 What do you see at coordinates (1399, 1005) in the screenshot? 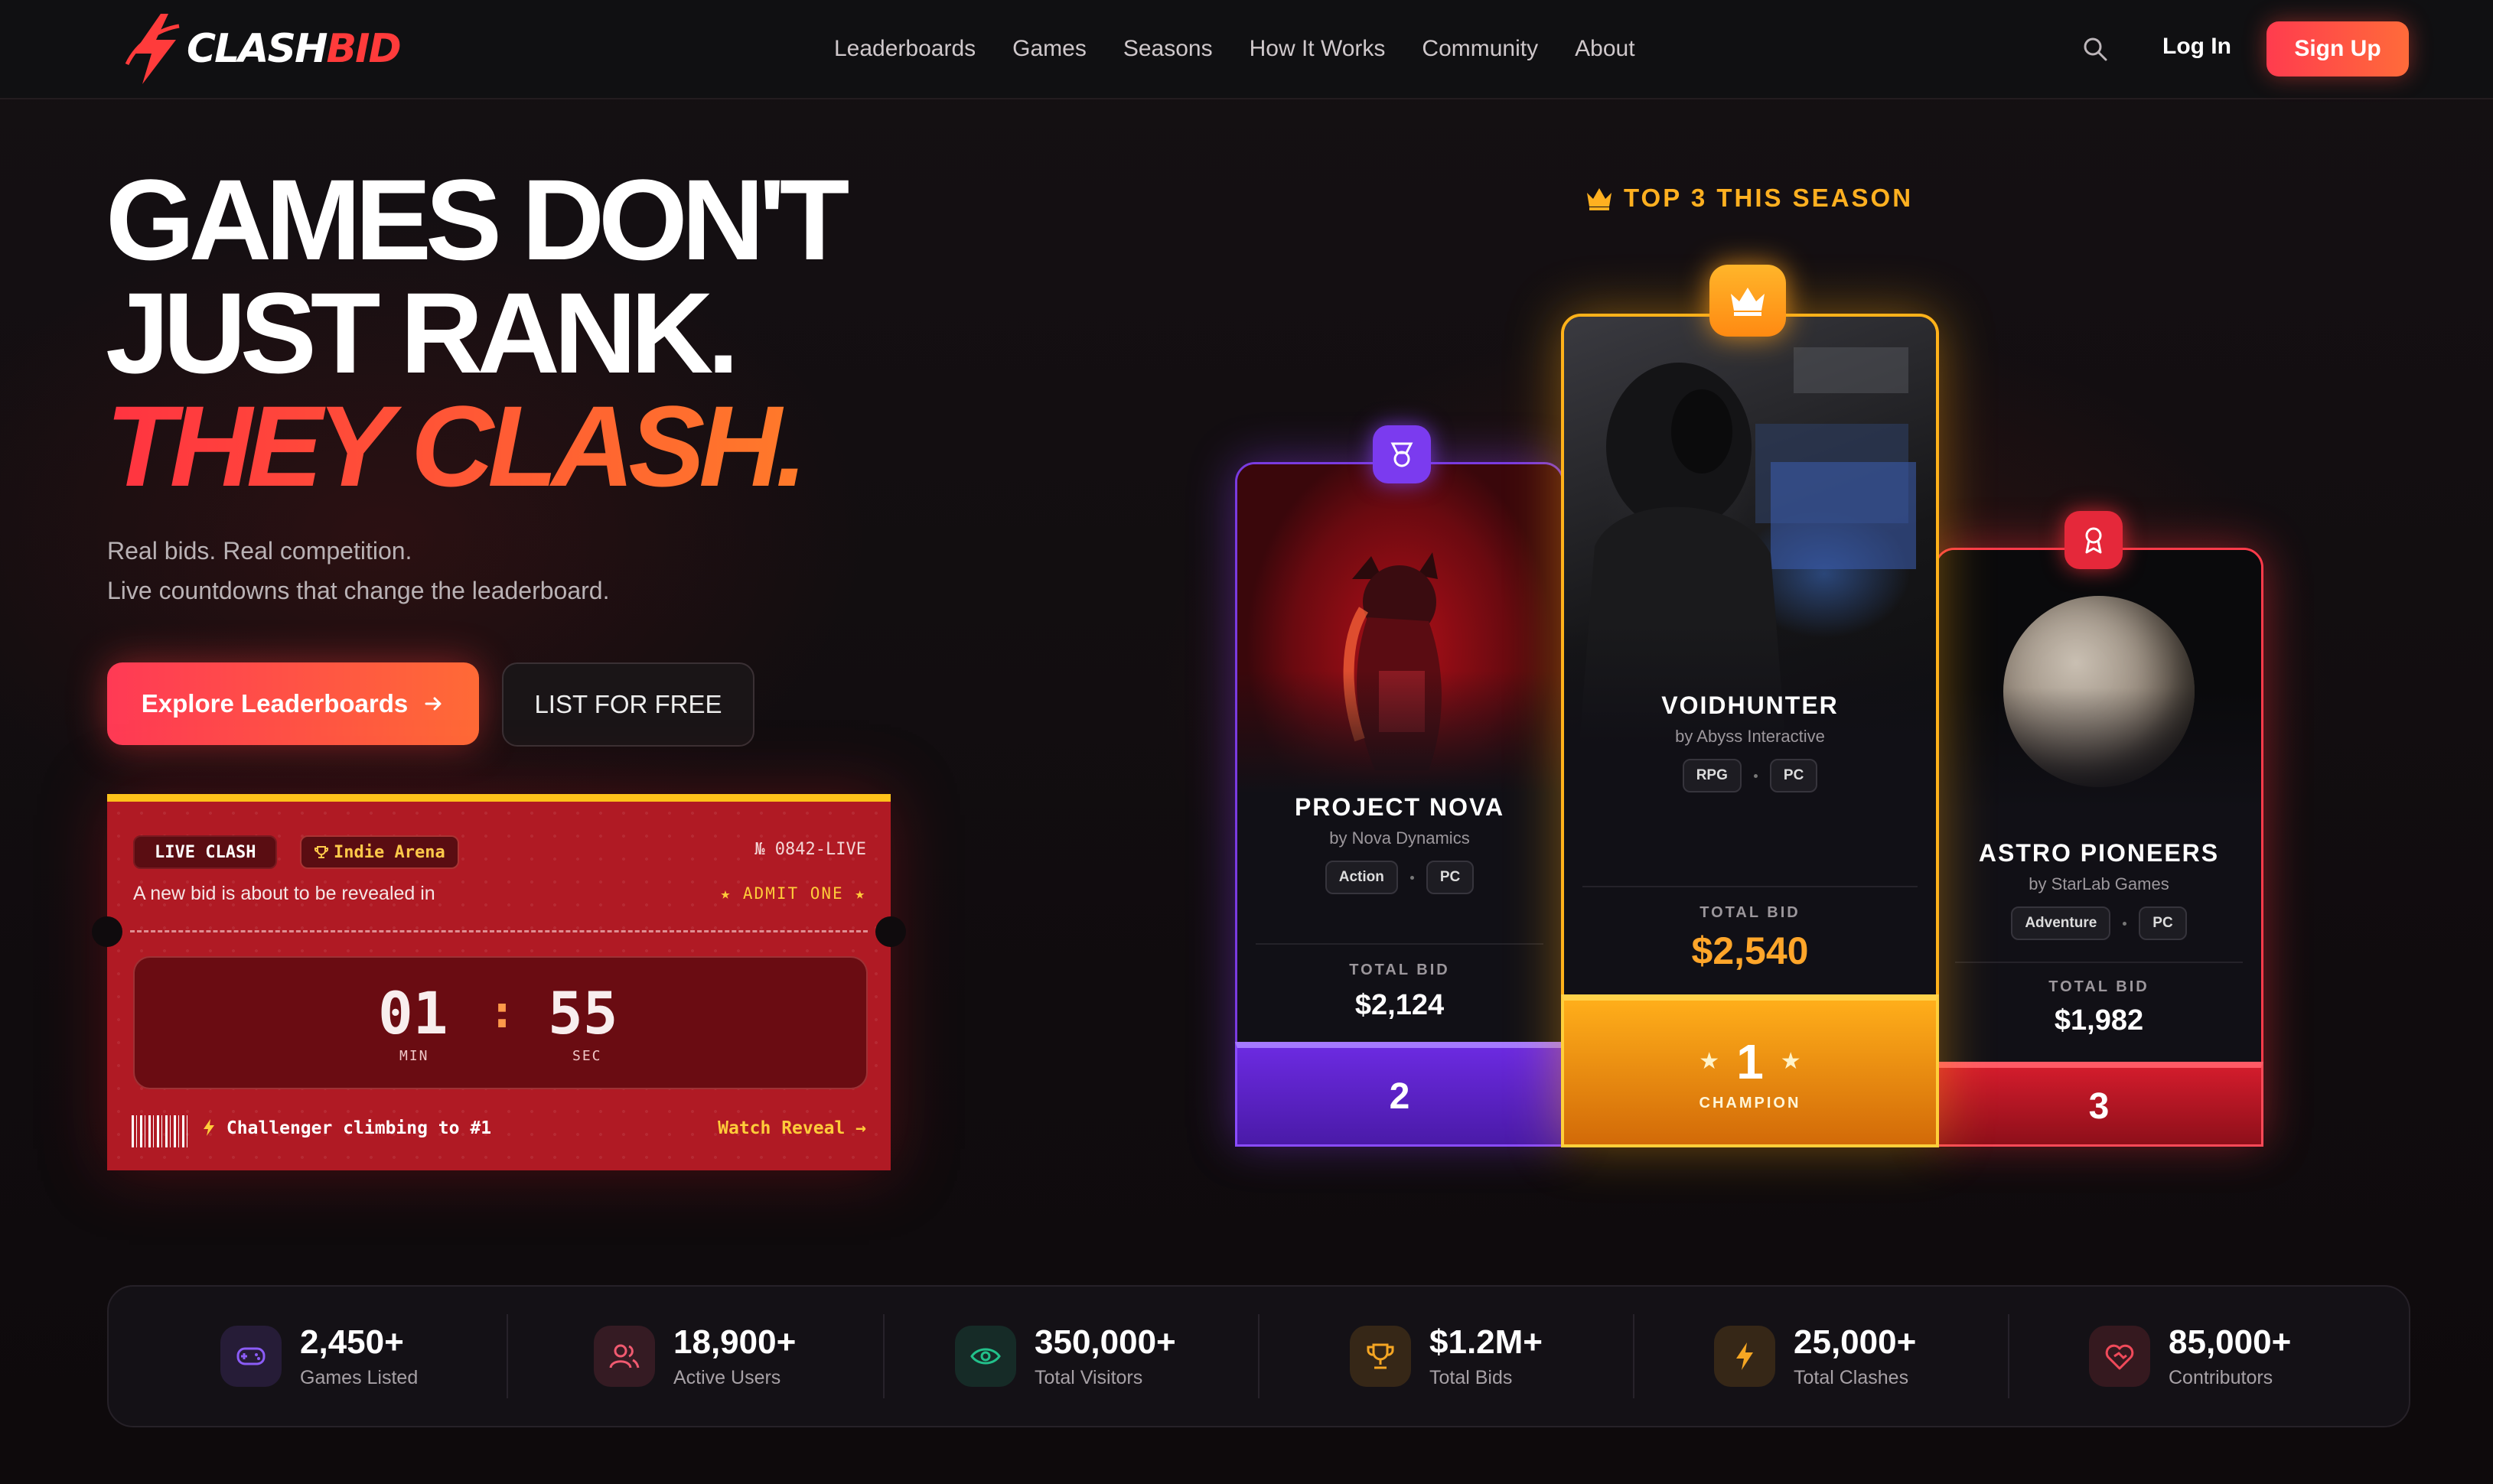
I see `total-bid-value: $2,124` at bounding box center [1399, 1005].